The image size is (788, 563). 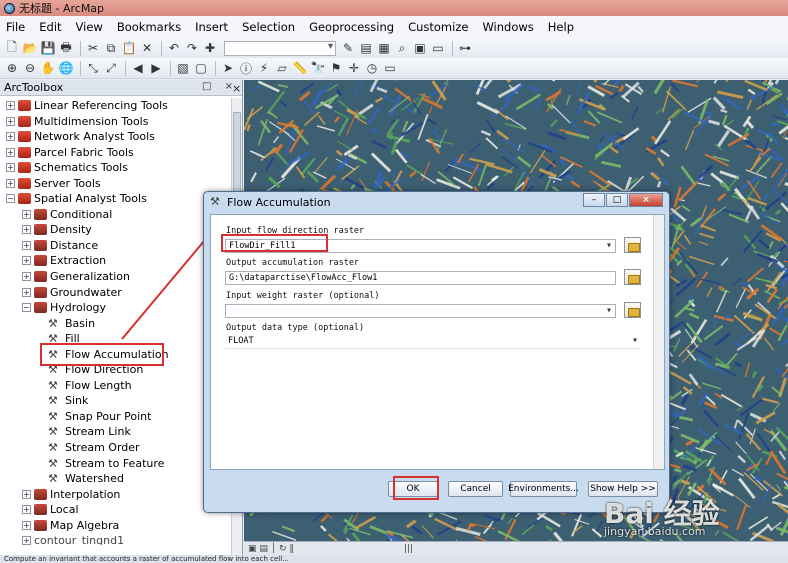 I want to click on hammer-icon: ⚒, so click(x=215, y=201).